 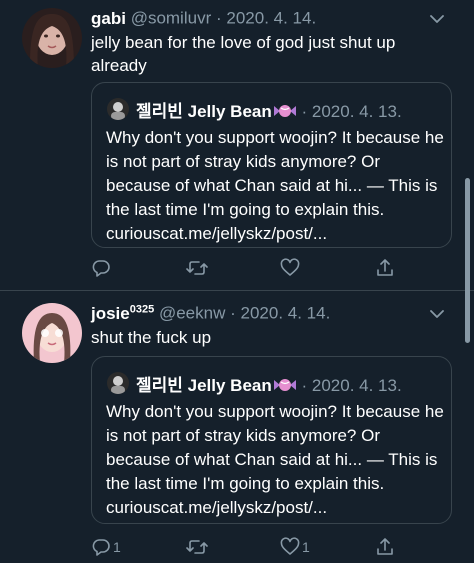 I want to click on tweet-actions: 1 1, so click(x=237, y=546).